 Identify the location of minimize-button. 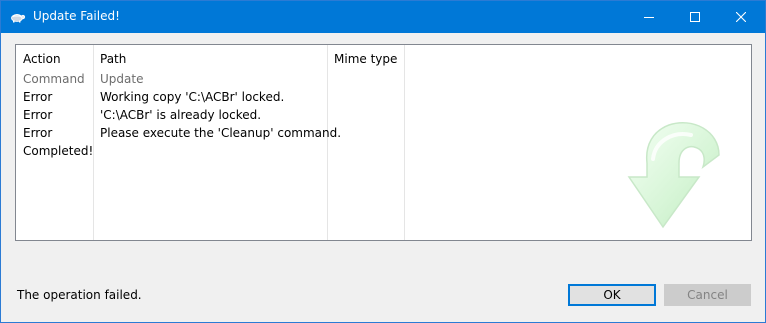
(649, 17).